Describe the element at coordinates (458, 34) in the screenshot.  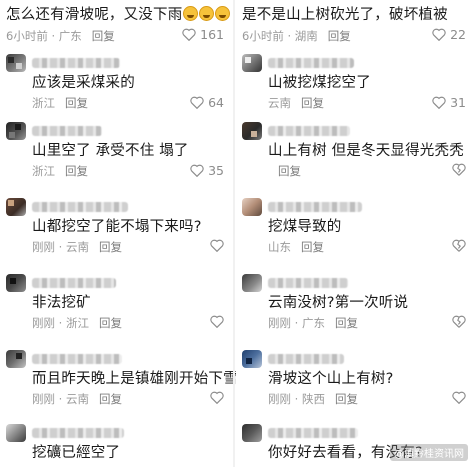
I see `like-count: 22` at that location.